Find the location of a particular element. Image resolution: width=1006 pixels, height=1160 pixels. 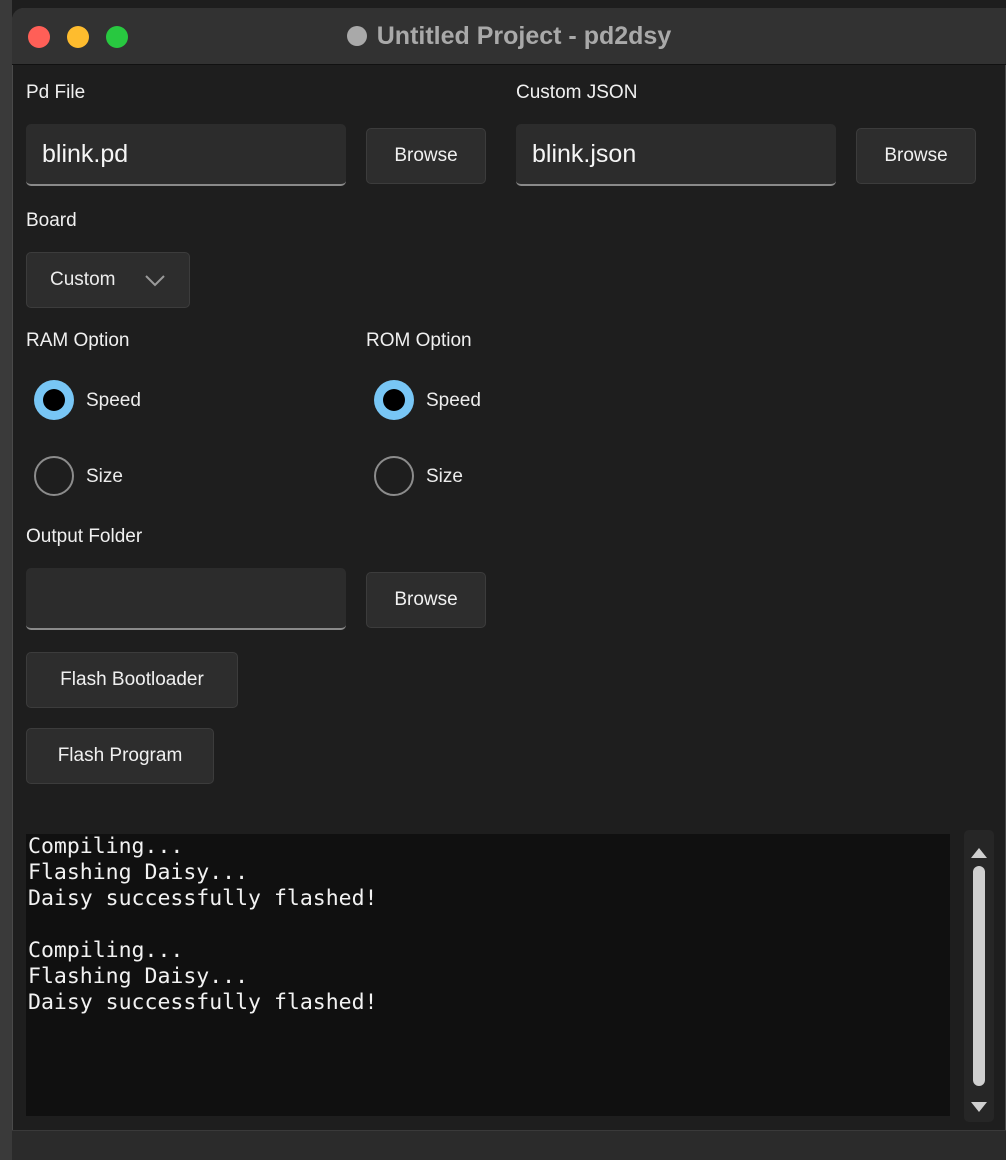

scroll-up-arrow-icon is located at coordinates (979, 853).